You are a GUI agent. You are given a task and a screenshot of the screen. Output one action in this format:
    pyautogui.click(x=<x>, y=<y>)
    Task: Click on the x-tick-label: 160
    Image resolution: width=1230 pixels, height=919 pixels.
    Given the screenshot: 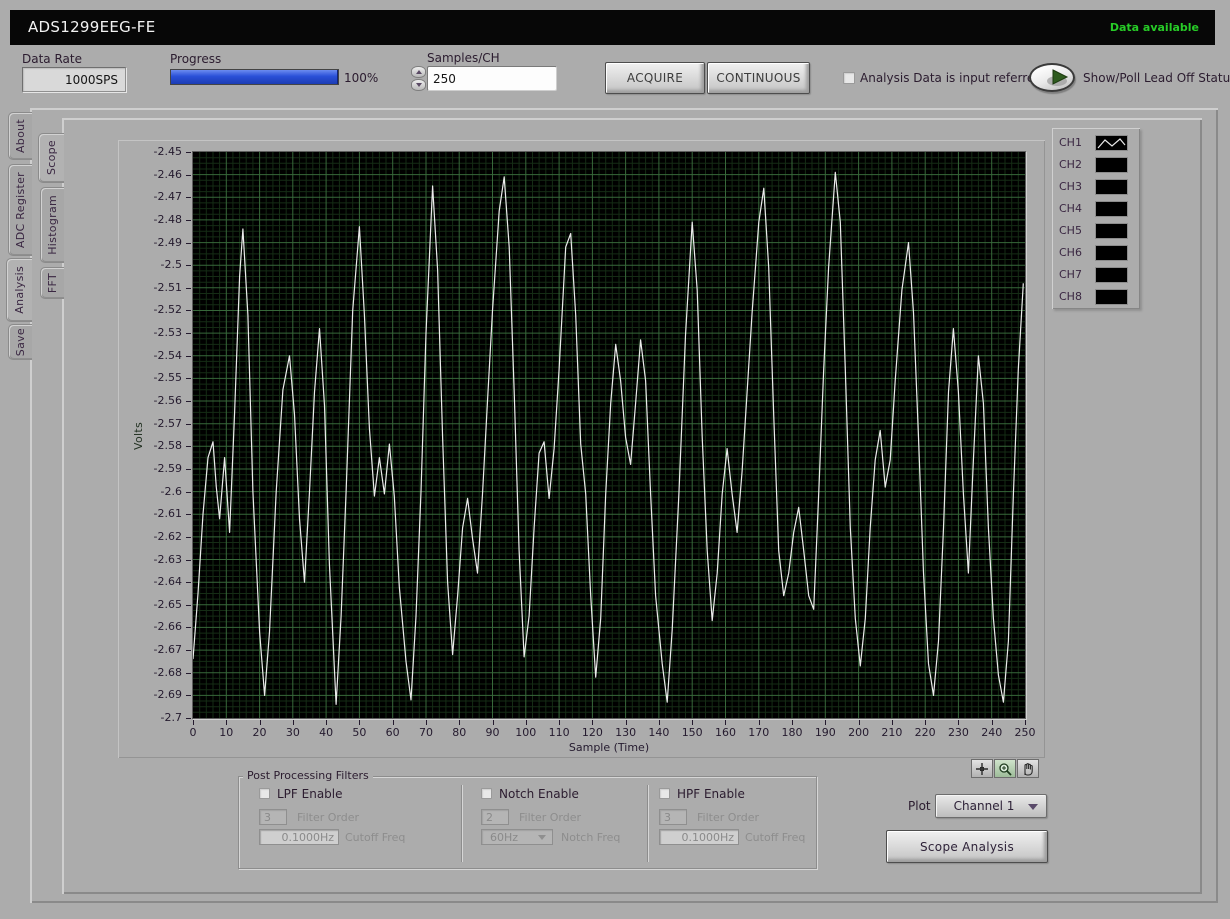 What is the action you would take?
    pyautogui.click(x=725, y=732)
    